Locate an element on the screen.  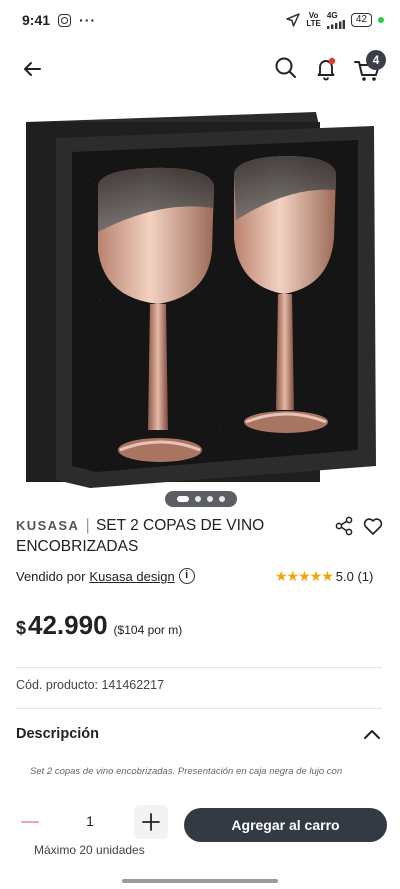
quantity-value: 1 is located at coordinates (90, 821).